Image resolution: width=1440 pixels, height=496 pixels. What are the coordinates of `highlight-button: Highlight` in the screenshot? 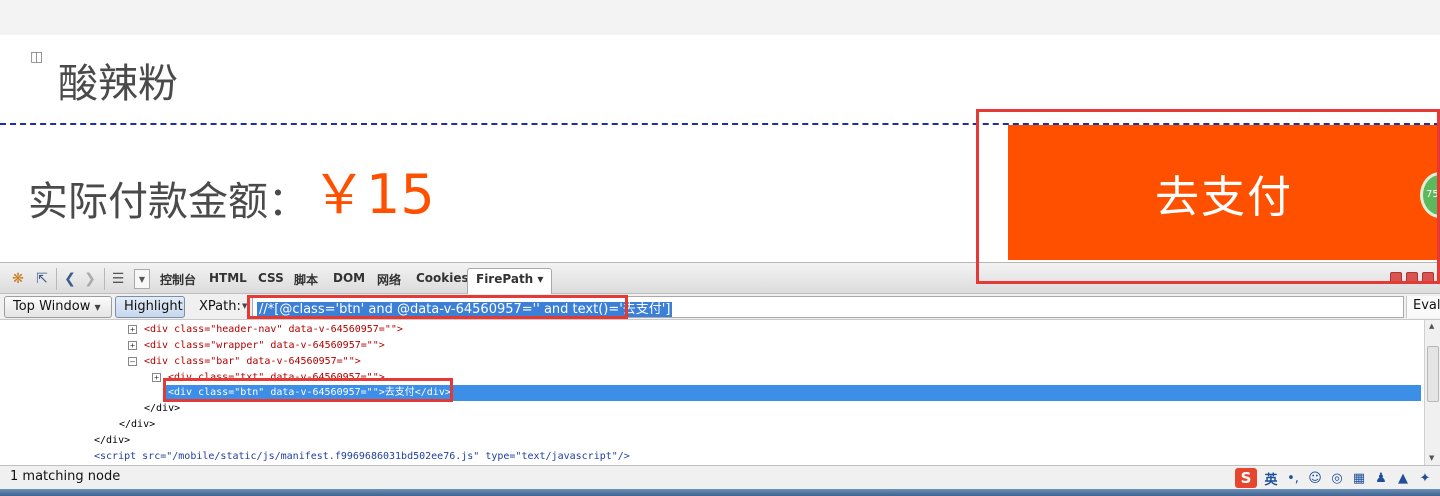 It's located at (150, 307).